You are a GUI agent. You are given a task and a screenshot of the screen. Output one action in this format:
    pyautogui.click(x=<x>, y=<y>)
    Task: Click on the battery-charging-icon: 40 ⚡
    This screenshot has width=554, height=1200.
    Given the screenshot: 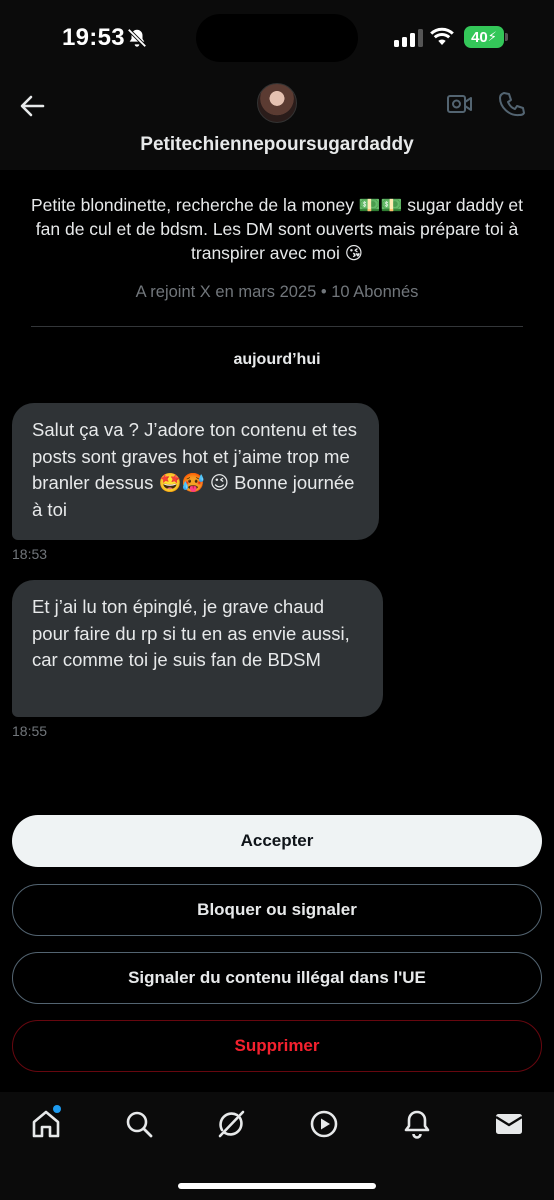 What is the action you would take?
    pyautogui.click(x=484, y=37)
    